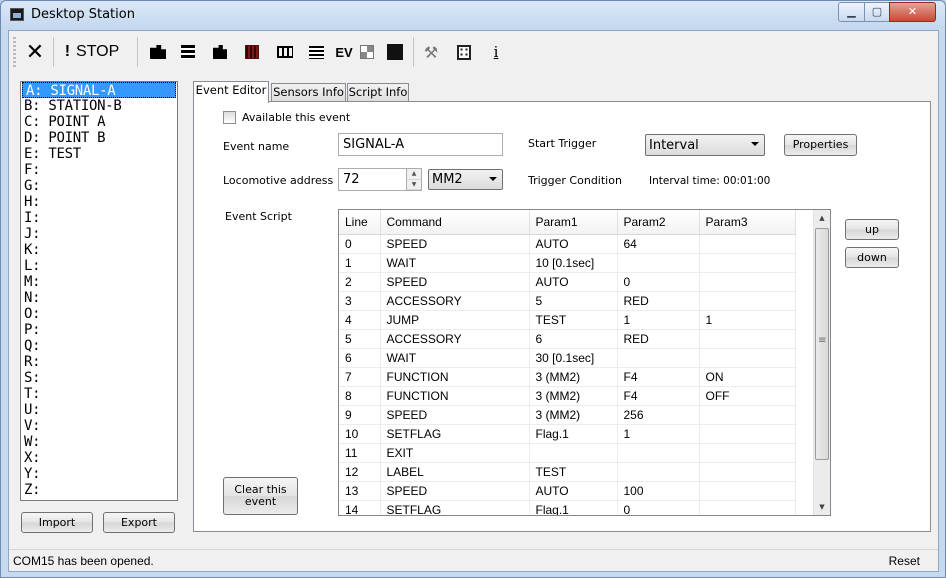 The image size is (946, 578). Describe the element at coordinates (99, 234) in the screenshot. I see `event-list-item: J:` at that location.